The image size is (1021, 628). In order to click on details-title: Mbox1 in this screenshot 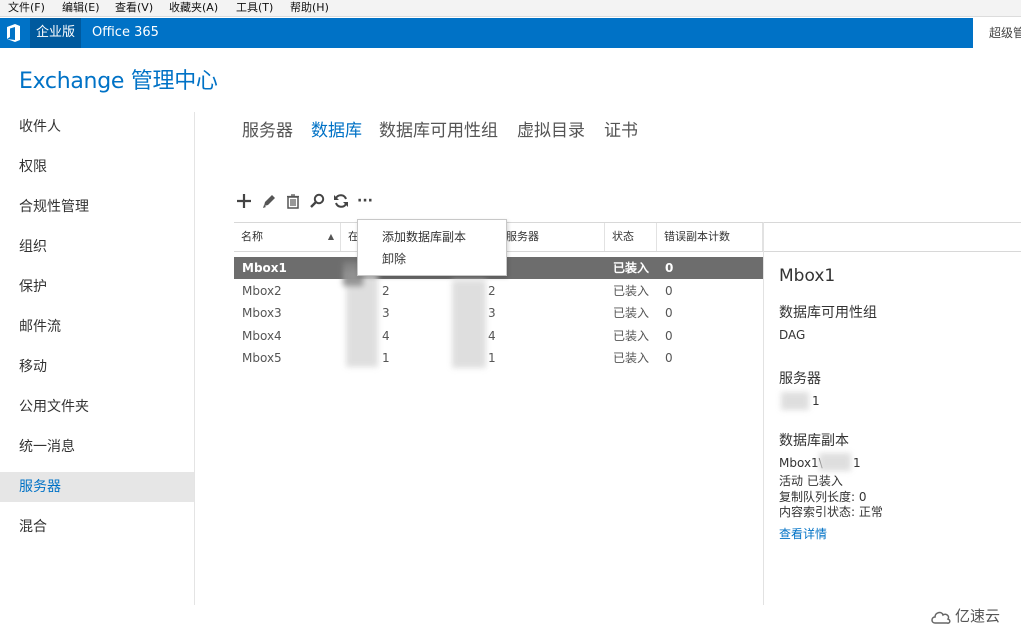, I will do `click(807, 276)`.